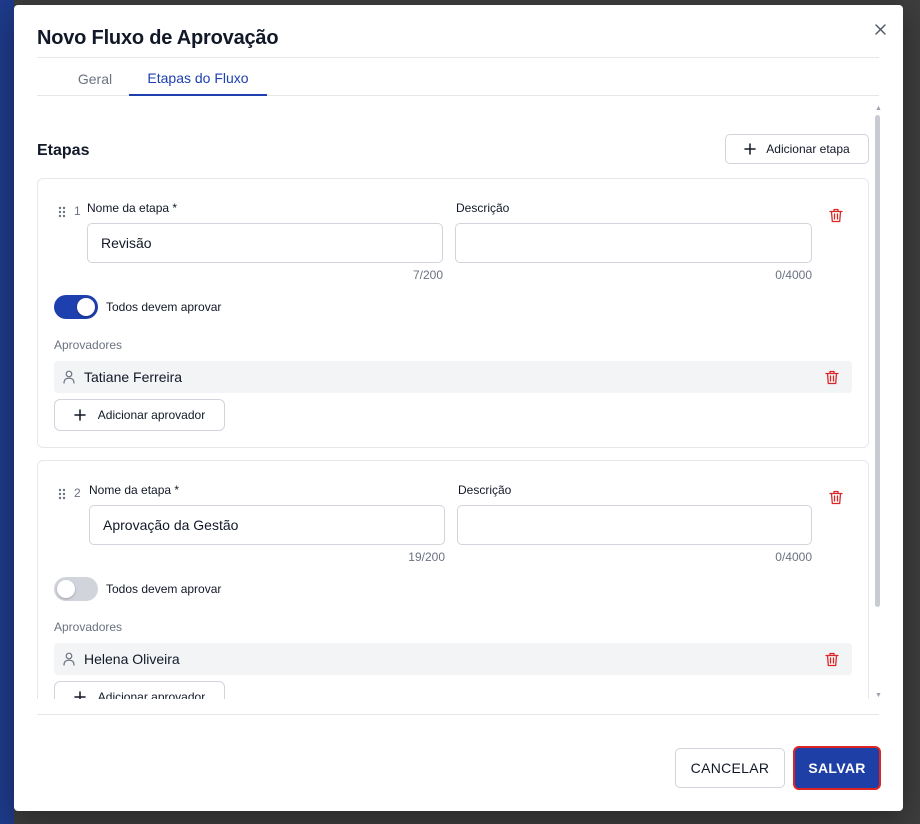  What do you see at coordinates (877, 361) in the screenshot?
I see `scrollbar-thumb` at bounding box center [877, 361].